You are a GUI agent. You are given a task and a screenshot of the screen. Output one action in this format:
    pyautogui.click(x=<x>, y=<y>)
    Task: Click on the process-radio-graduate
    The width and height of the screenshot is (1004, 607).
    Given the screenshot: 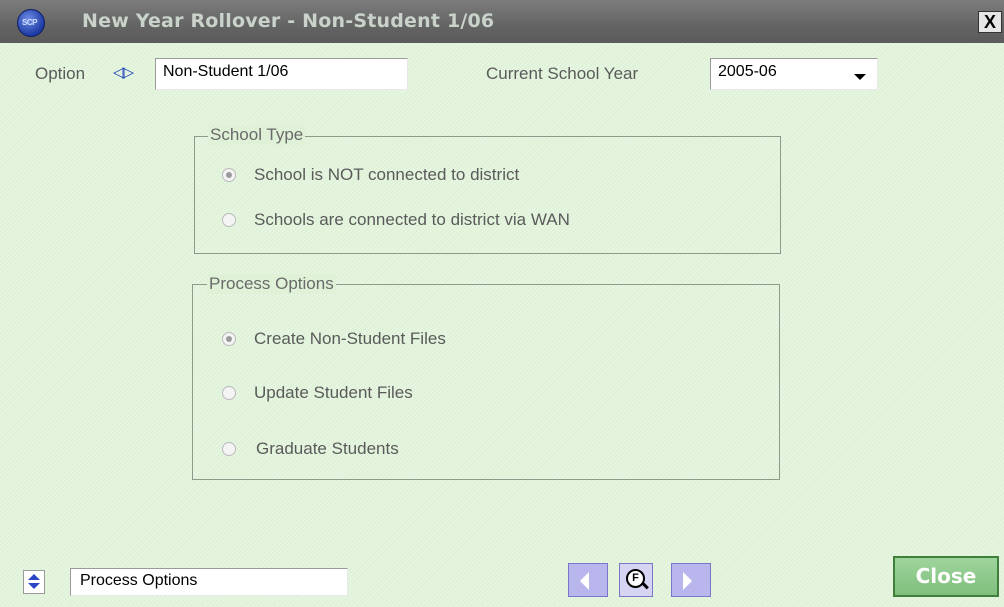 What is the action you would take?
    pyautogui.click(x=229, y=449)
    